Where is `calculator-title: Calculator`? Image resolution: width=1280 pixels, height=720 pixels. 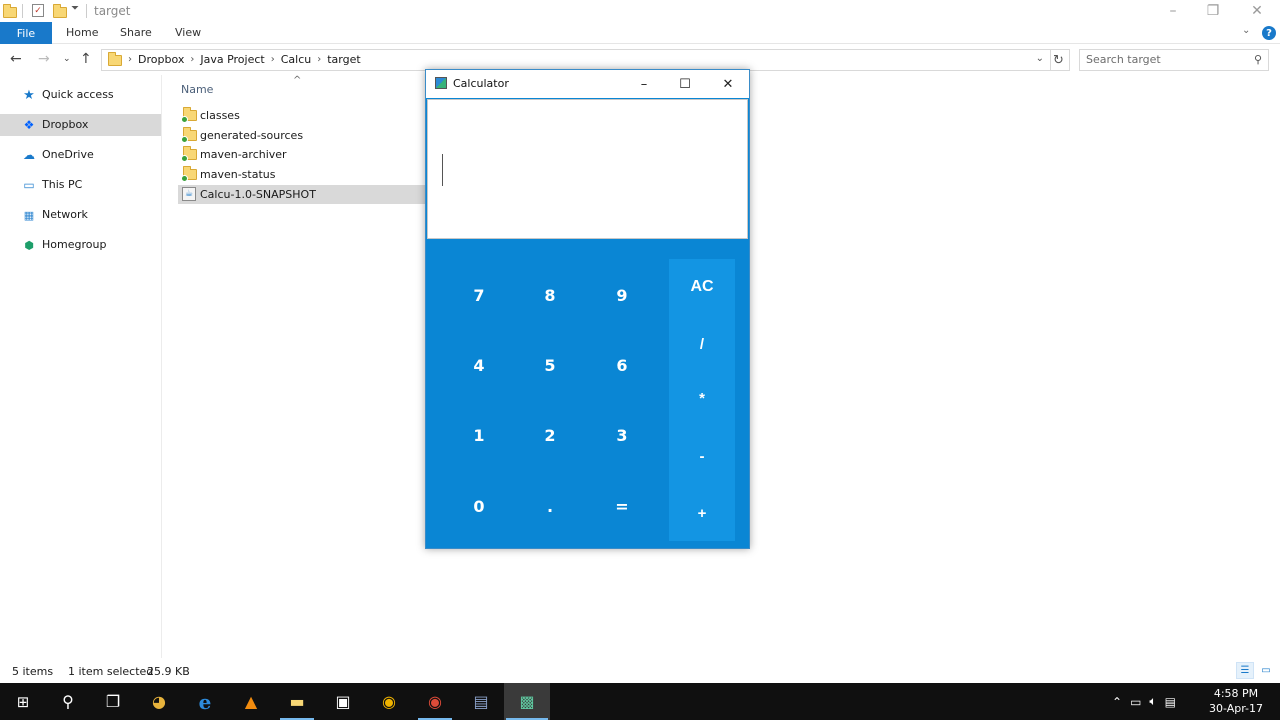
calculator-title: Calculator is located at coordinates (481, 83).